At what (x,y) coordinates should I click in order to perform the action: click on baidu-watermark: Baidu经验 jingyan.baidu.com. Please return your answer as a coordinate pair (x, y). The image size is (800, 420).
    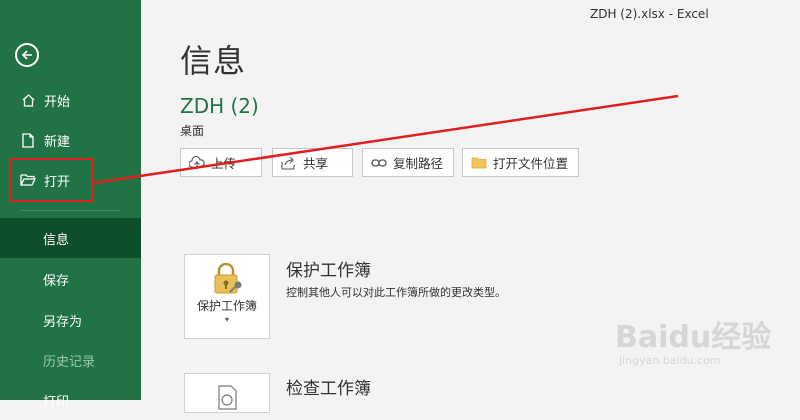
    Looking at the image, I should click on (693, 339).